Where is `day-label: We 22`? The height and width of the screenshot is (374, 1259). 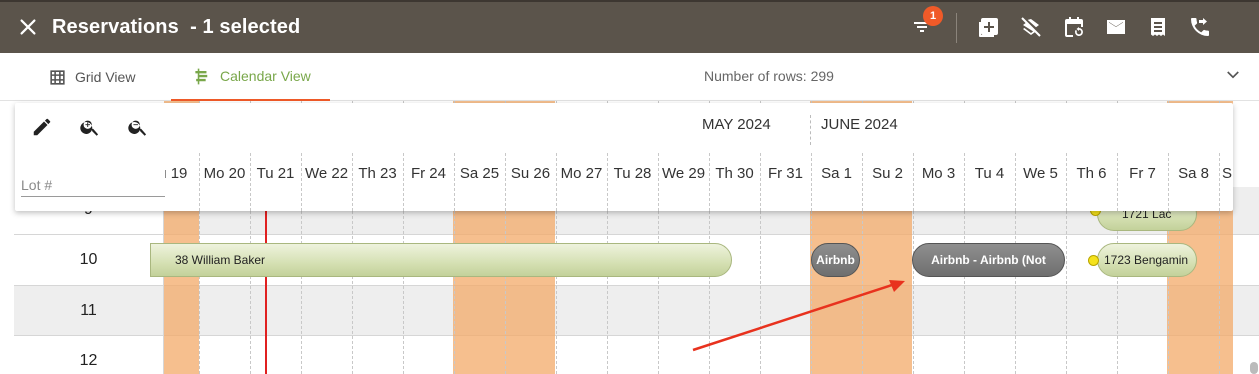 day-label: We 22 is located at coordinates (326, 173).